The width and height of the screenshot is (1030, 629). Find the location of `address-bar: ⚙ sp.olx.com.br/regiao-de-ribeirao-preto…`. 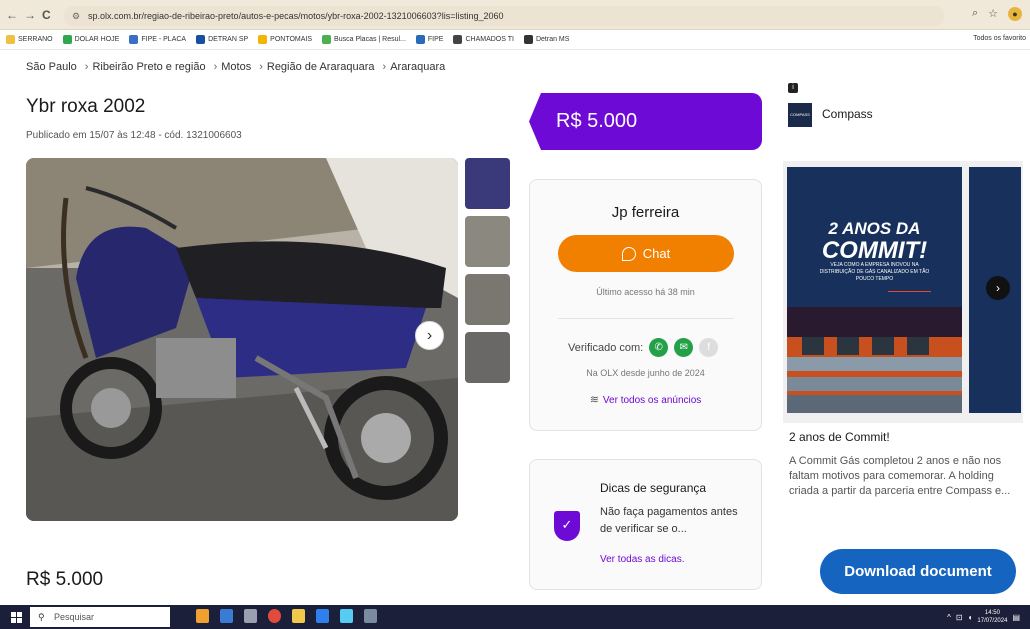

address-bar: ⚙ sp.olx.com.br/regiao-de-ribeirao-preto… is located at coordinates (504, 16).